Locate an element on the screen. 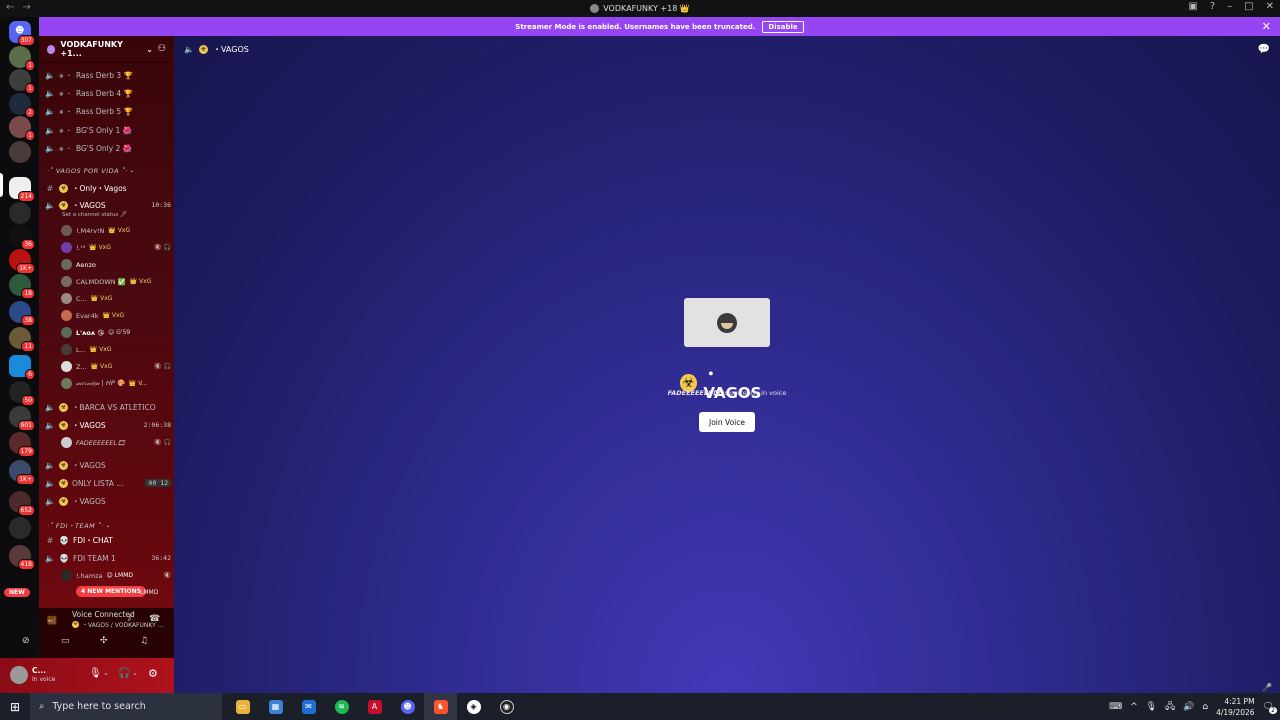 Image resolution: width=1280 pixels, height=720 pixels. taskbar-search: ⌕ Type here to search is located at coordinates (126, 706).